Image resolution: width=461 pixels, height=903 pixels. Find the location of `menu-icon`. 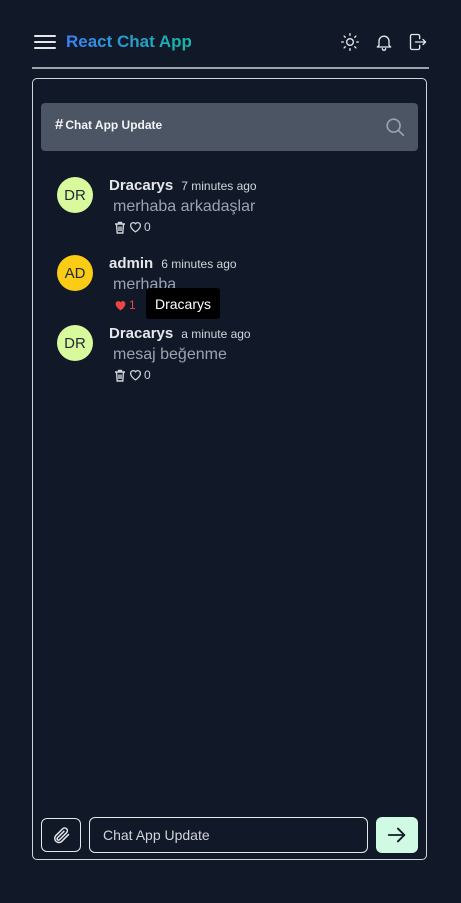

menu-icon is located at coordinates (45, 42).